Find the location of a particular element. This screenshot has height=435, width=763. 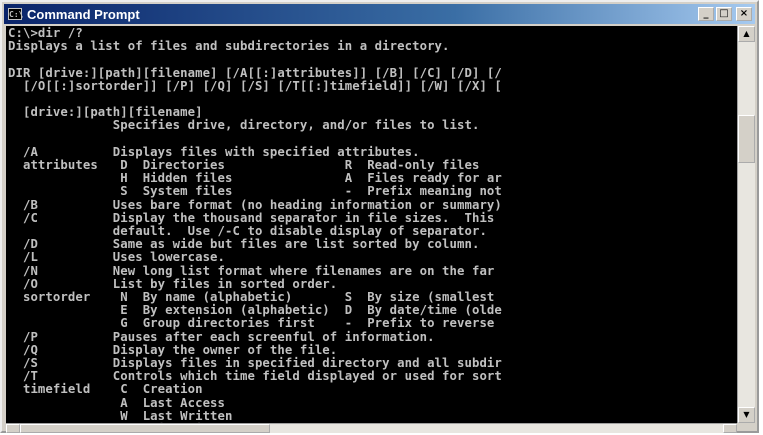

window-controls: _ □ × is located at coordinates (725, 14).